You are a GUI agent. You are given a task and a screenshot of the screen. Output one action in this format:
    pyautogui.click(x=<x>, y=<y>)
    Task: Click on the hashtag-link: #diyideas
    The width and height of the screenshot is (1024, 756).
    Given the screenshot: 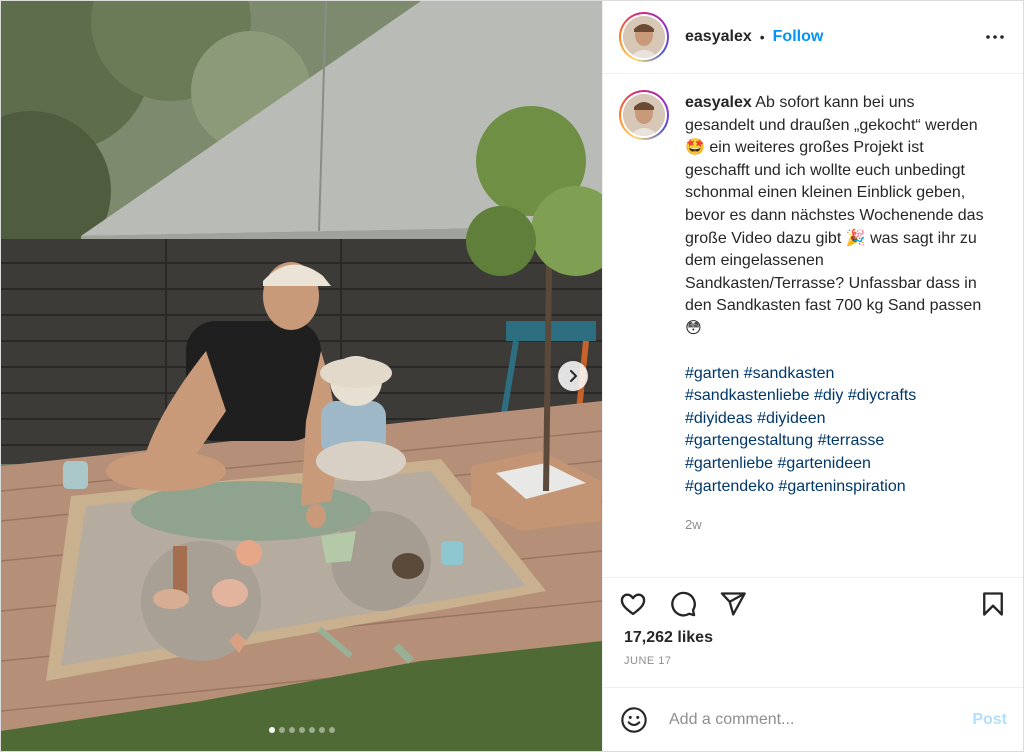 What is the action you would take?
    pyautogui.click(x=719, y=418)
    